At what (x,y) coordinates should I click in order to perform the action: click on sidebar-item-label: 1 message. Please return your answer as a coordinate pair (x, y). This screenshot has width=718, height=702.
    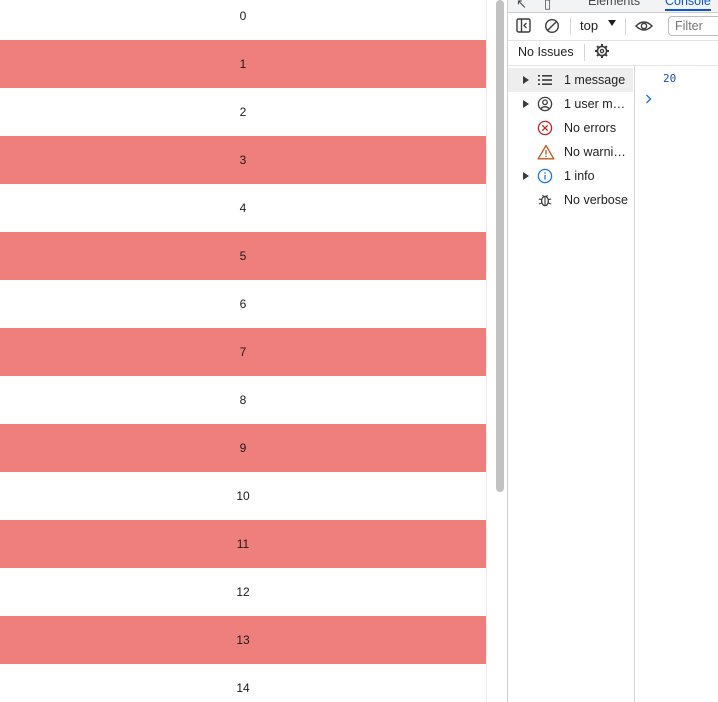
    Looking at the image, I should click on (595, 80).